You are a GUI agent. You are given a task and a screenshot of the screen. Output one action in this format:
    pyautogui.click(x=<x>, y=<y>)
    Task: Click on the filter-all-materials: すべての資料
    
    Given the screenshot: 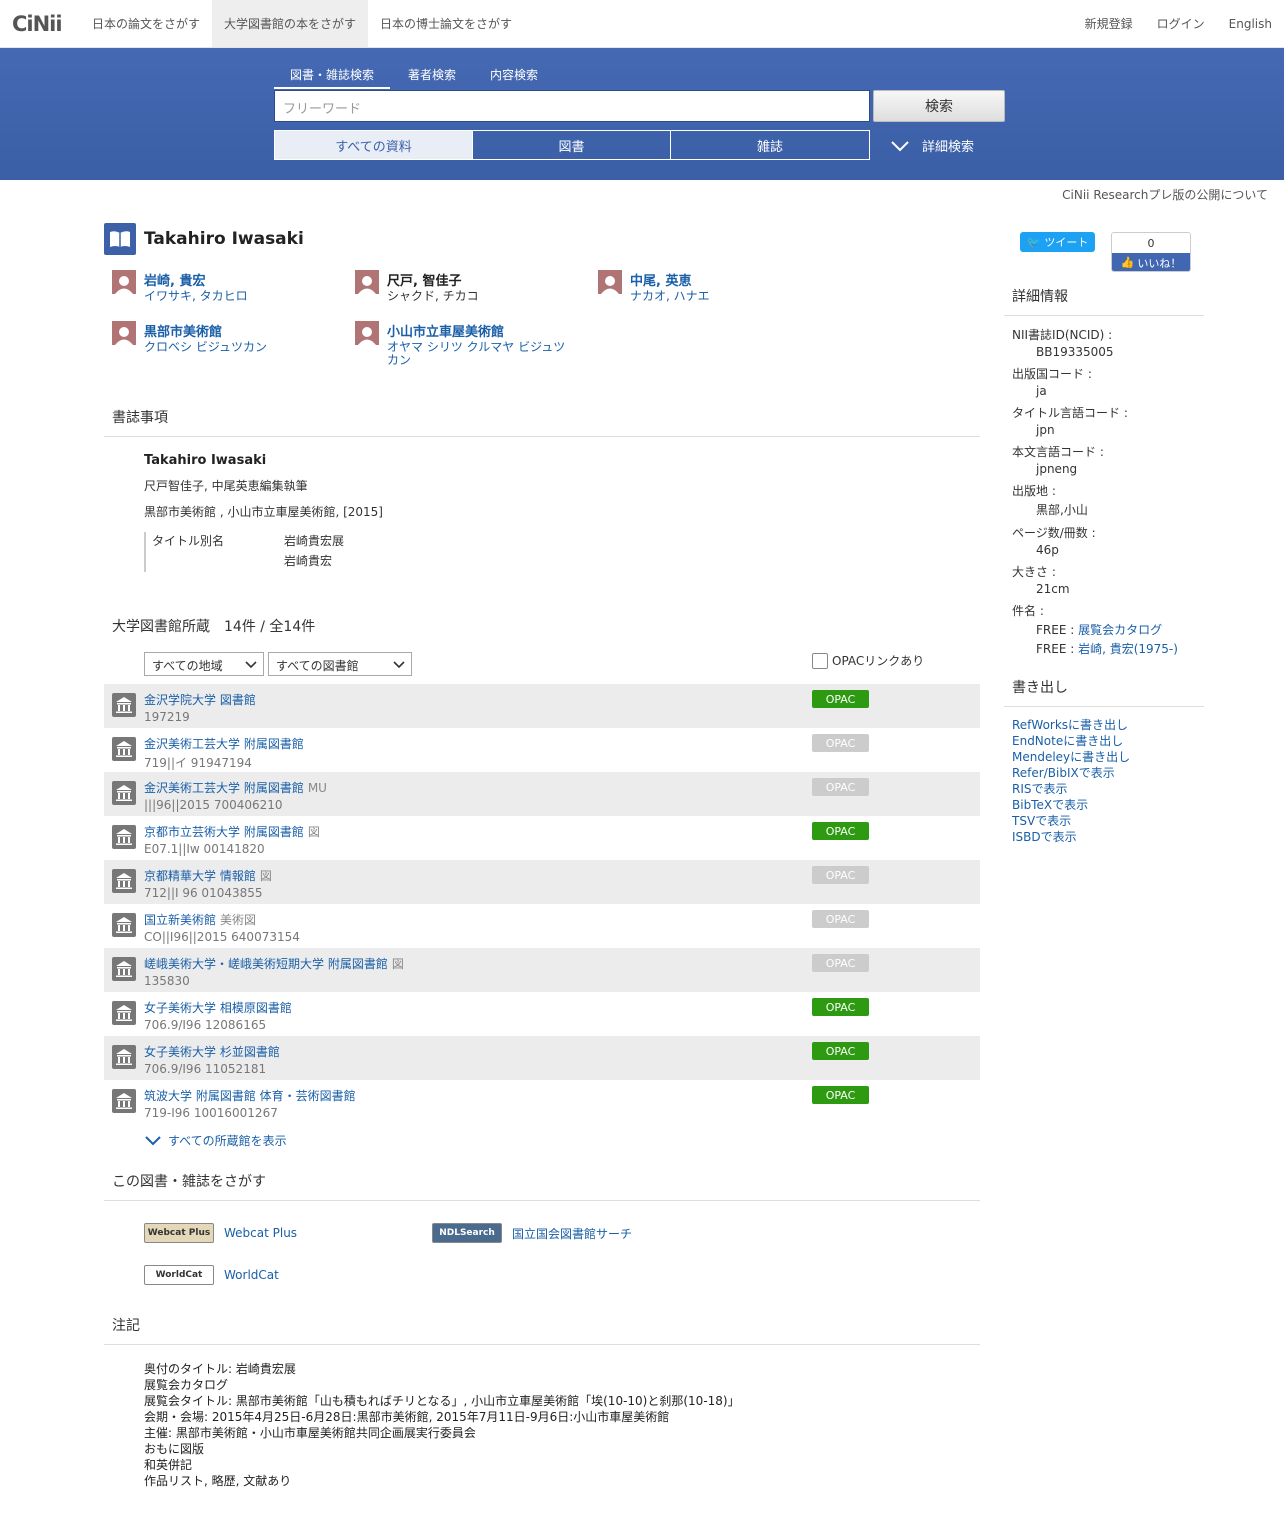 What is the action you would take?
    pyautogui.click(x=374, y=145)
    